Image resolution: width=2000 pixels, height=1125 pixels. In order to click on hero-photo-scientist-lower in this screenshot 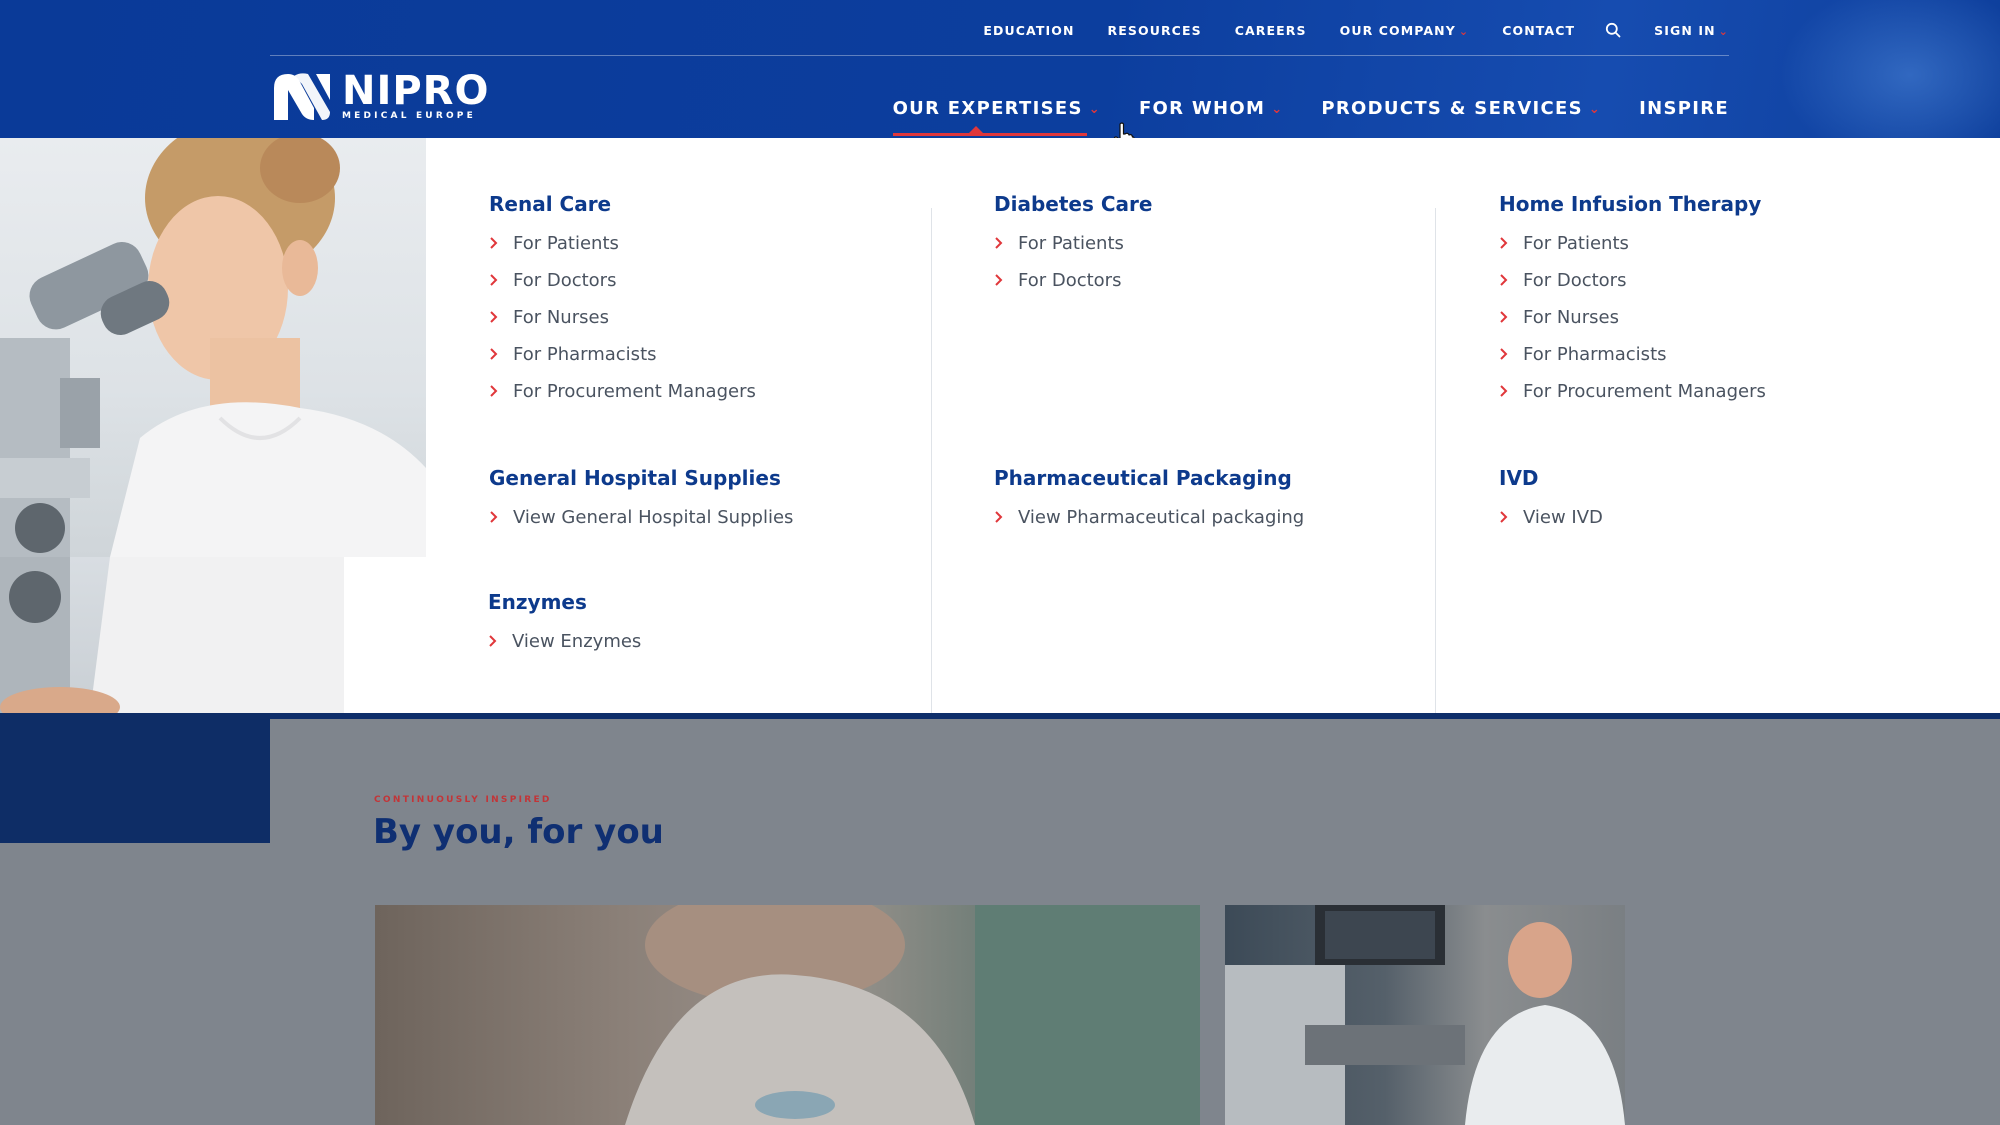, I will do `click(172, 635)`.